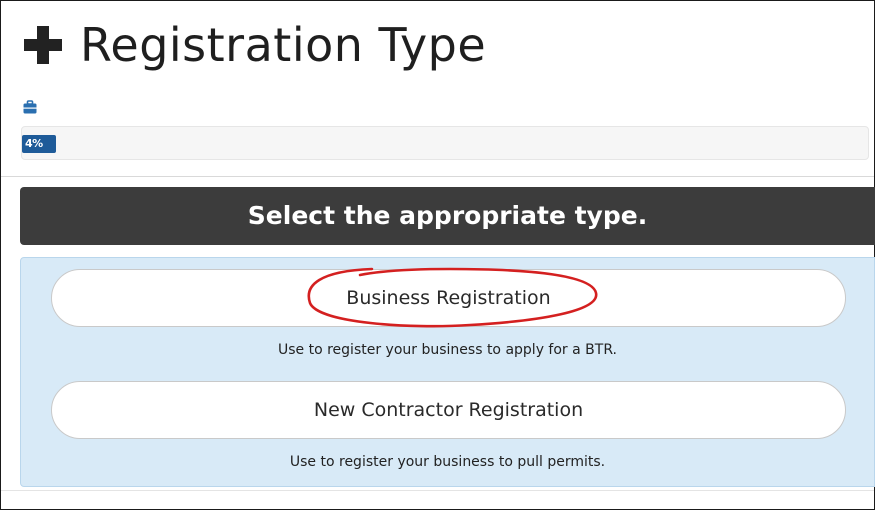  I want to click on progress-bar: 4%, so click(445, 143).